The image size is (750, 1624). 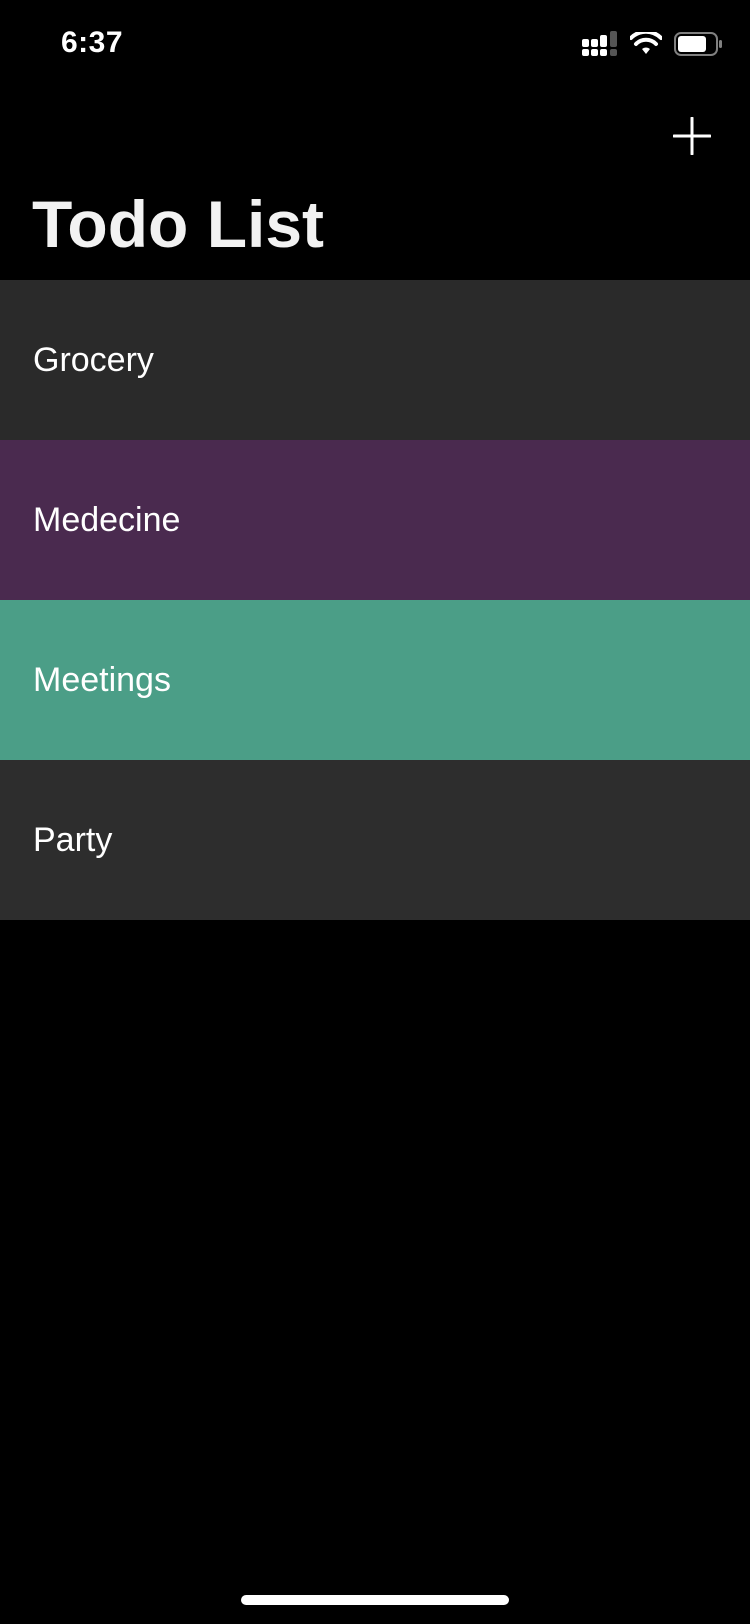 I want to click on add-todo-button, so click(x=692, y=138).